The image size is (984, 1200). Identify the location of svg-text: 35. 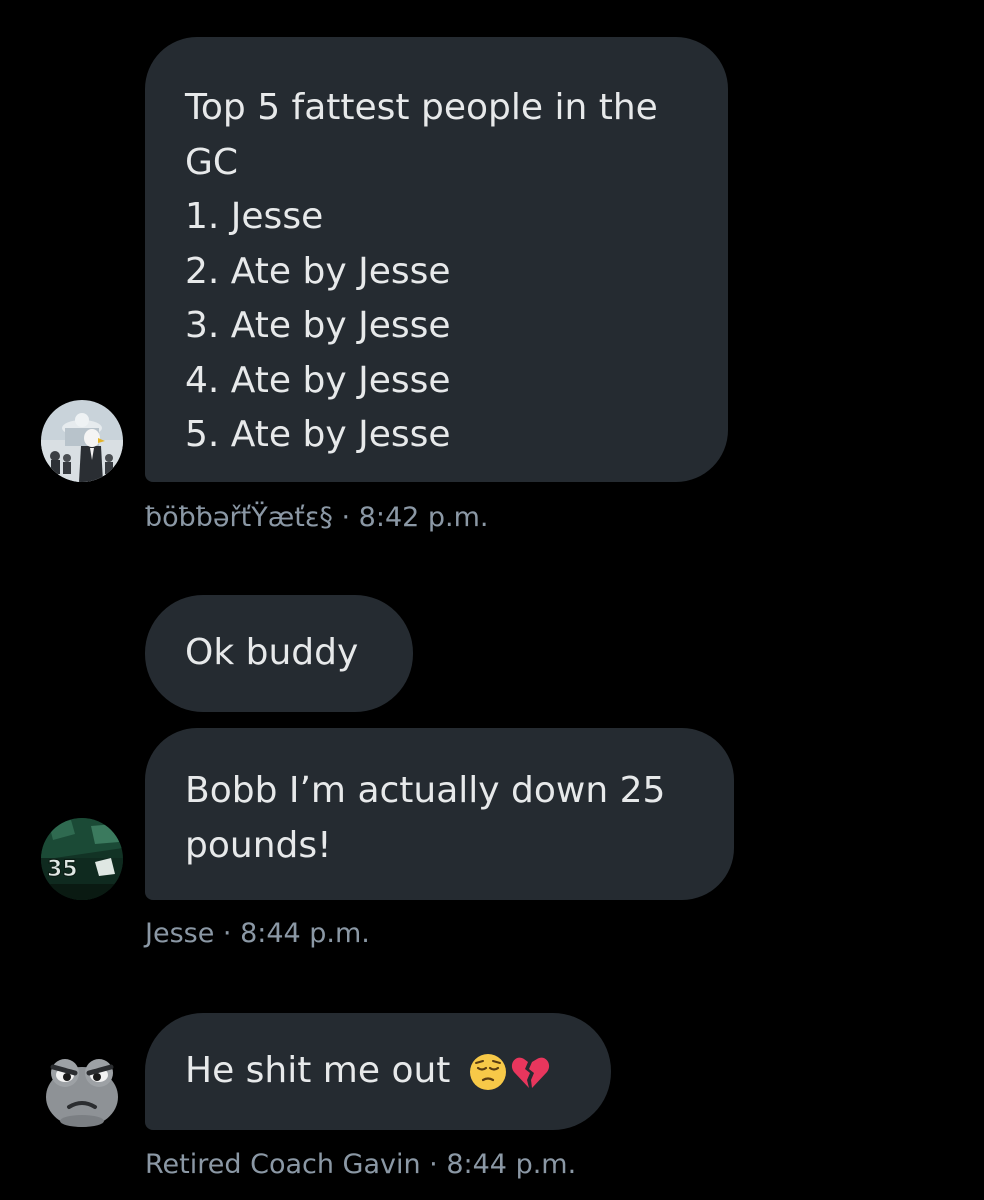
(62, 869).